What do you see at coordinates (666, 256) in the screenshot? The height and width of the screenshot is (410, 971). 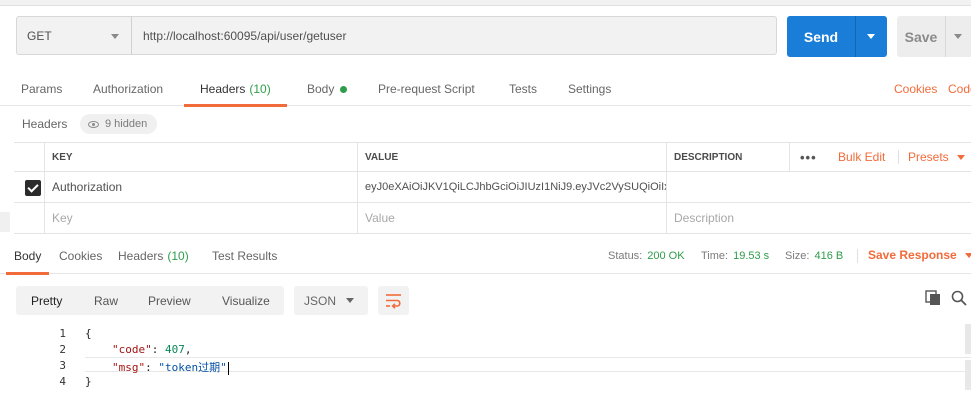 I see `status-value: 200 OK` at bounding box center [666, 256].